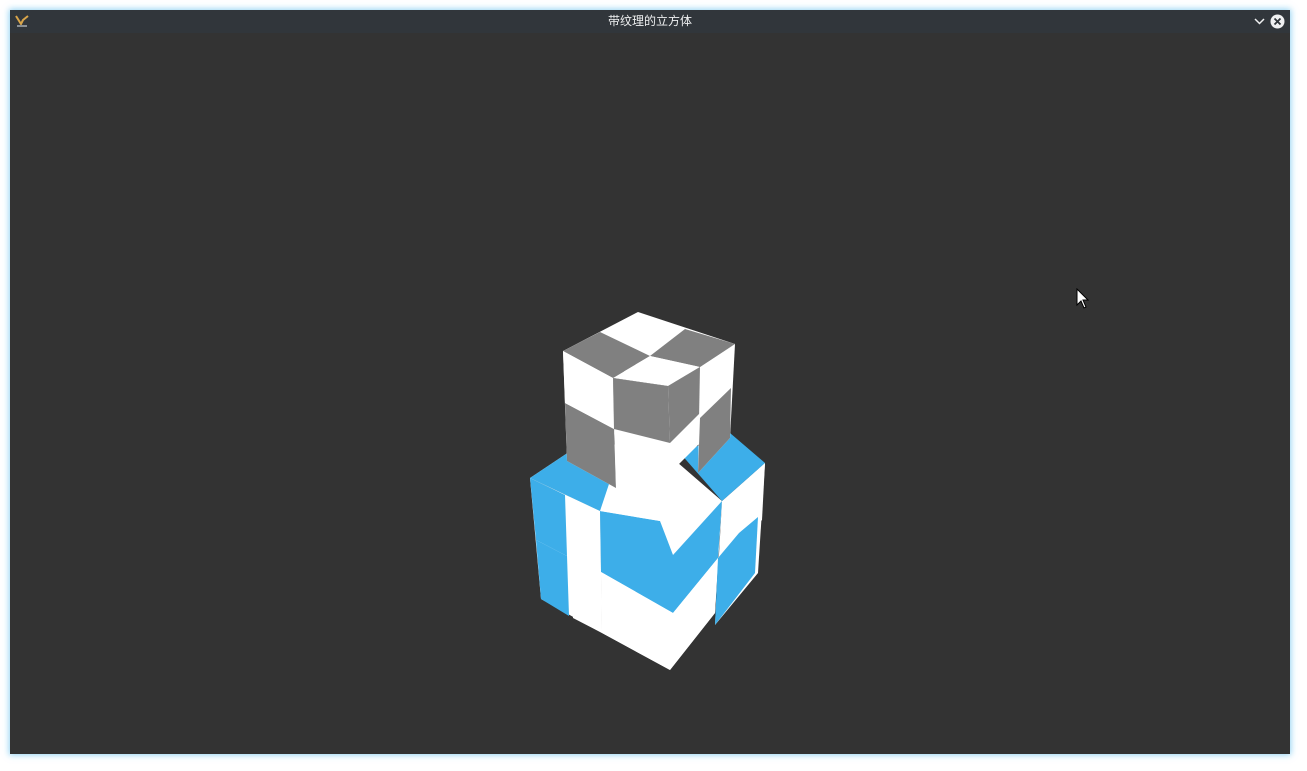  Describe the element at coordinates (1259, 21) in the screenshot. I see `chevron-down-icon` at that location.